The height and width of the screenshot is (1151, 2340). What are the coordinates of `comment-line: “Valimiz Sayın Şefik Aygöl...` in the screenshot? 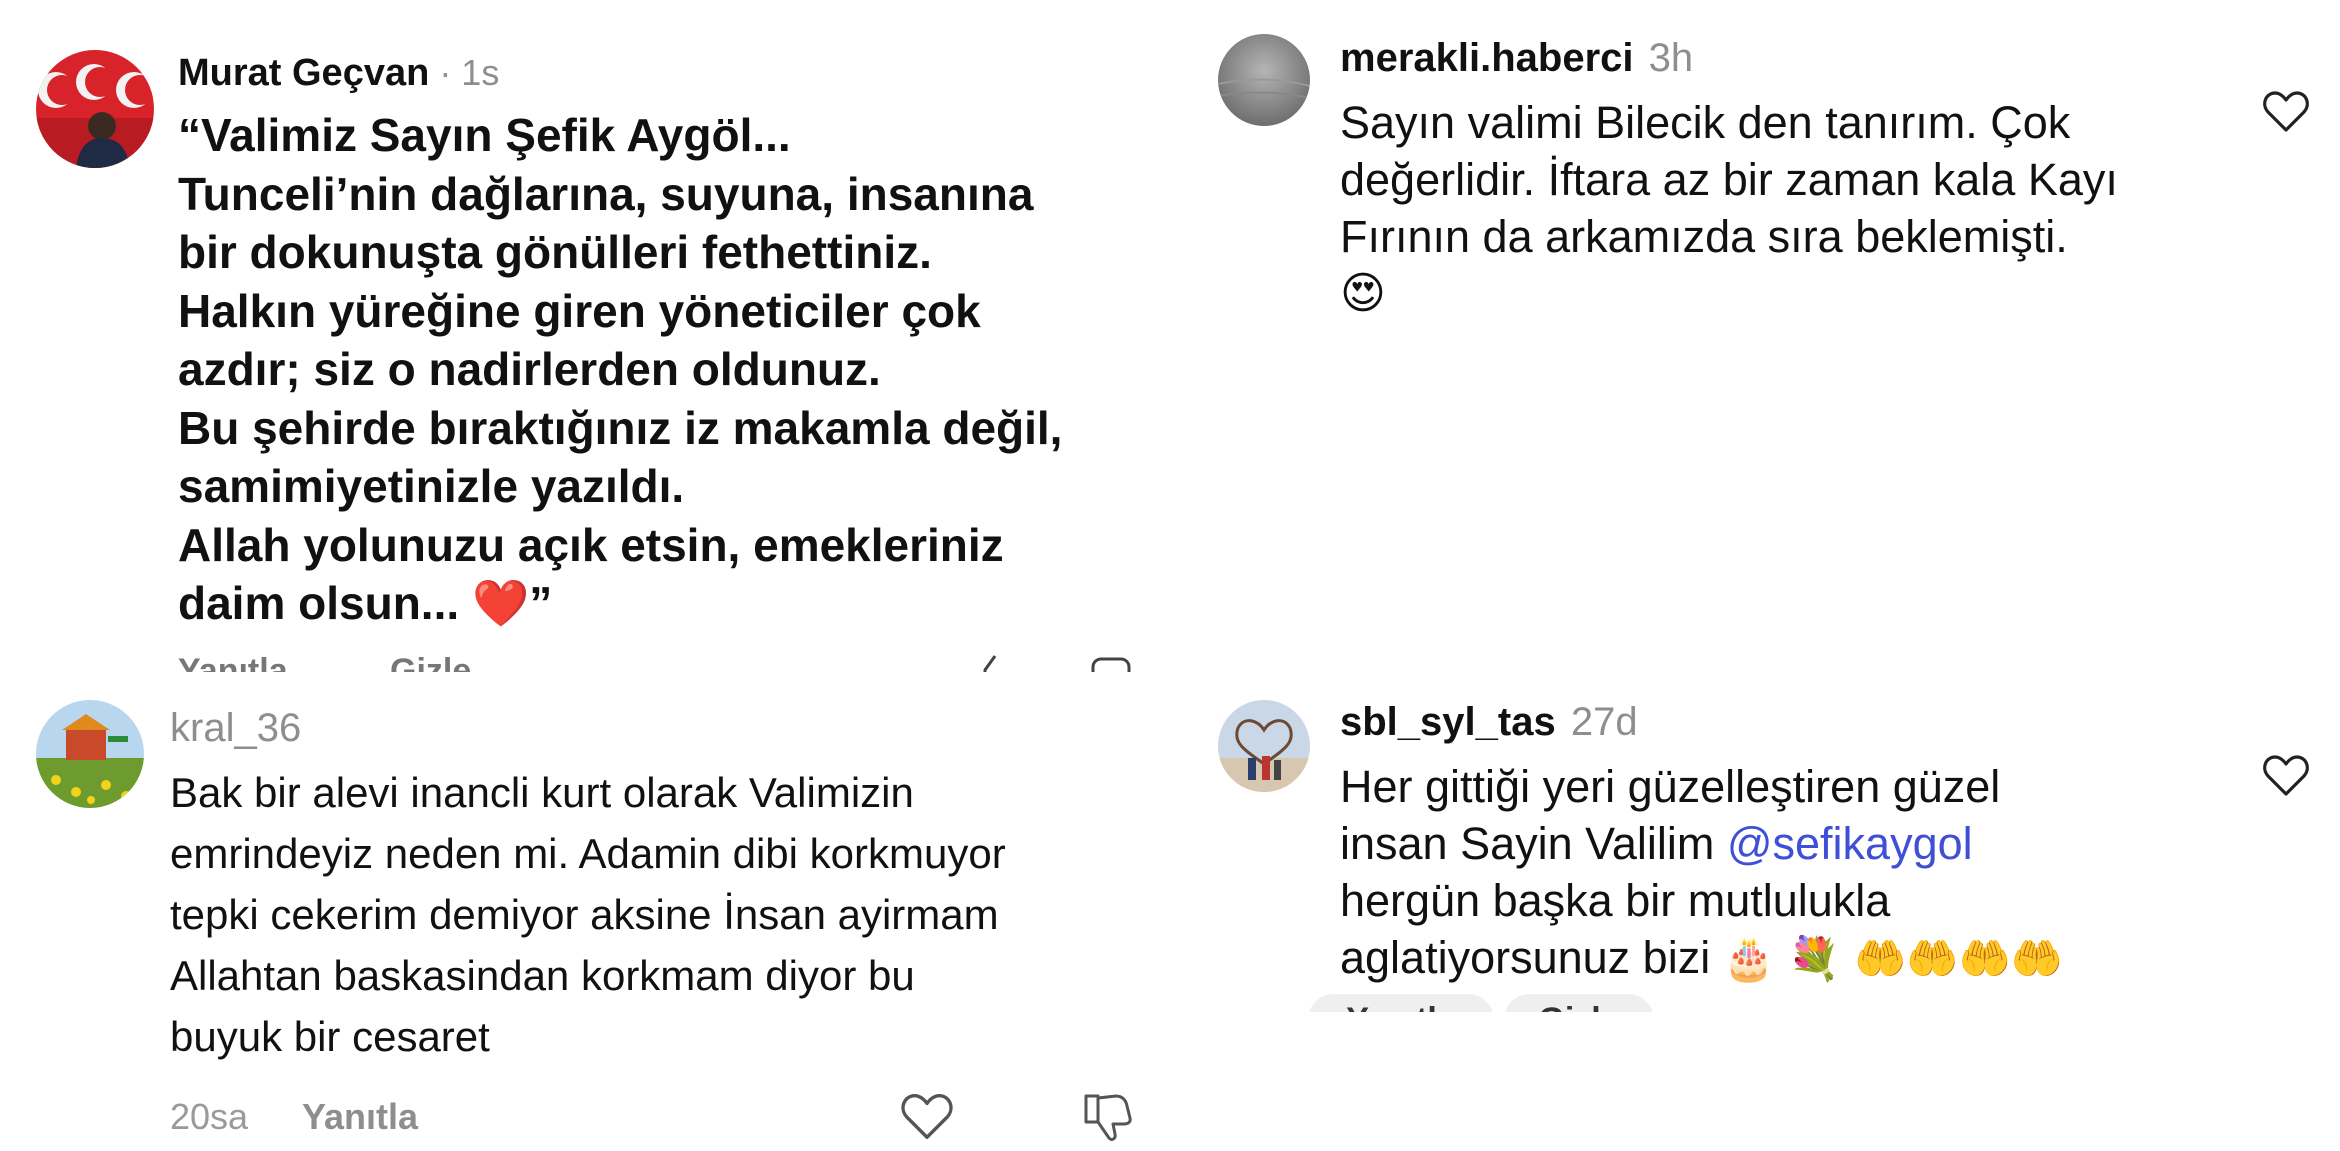 It's located at (484, 135).